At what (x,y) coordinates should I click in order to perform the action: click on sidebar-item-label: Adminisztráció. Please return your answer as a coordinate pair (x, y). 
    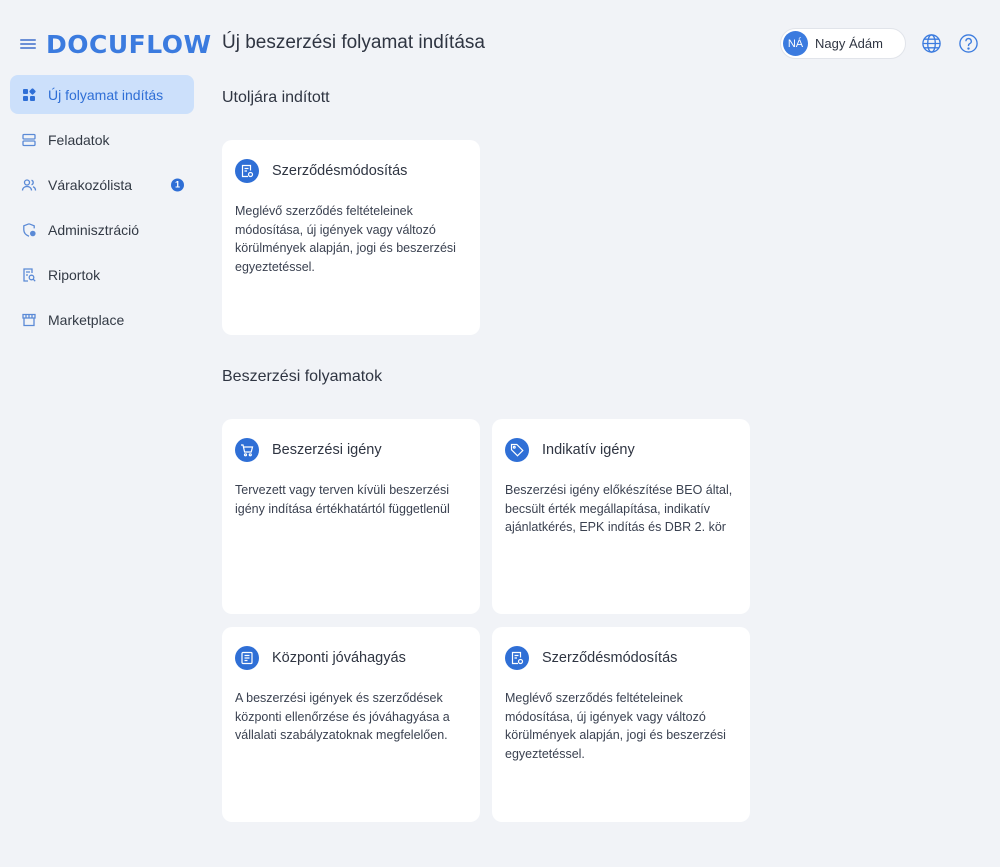
    Looking at the image, I should click on (94, 229).